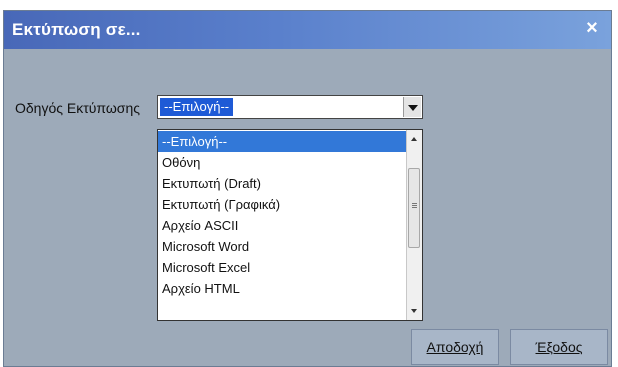 Image resolution: width=618 pixels, height=367 pixels. What do you see at coordinates (592, 28) in the screenshot?
I see `close-icon: ×` at bounding box center [592, 28].